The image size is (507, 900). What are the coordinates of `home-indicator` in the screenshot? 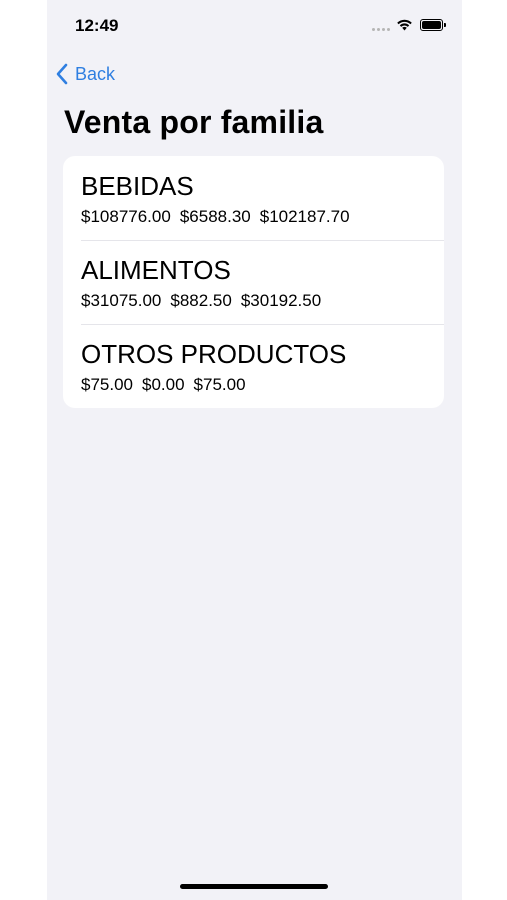 It's located at (254, 886).